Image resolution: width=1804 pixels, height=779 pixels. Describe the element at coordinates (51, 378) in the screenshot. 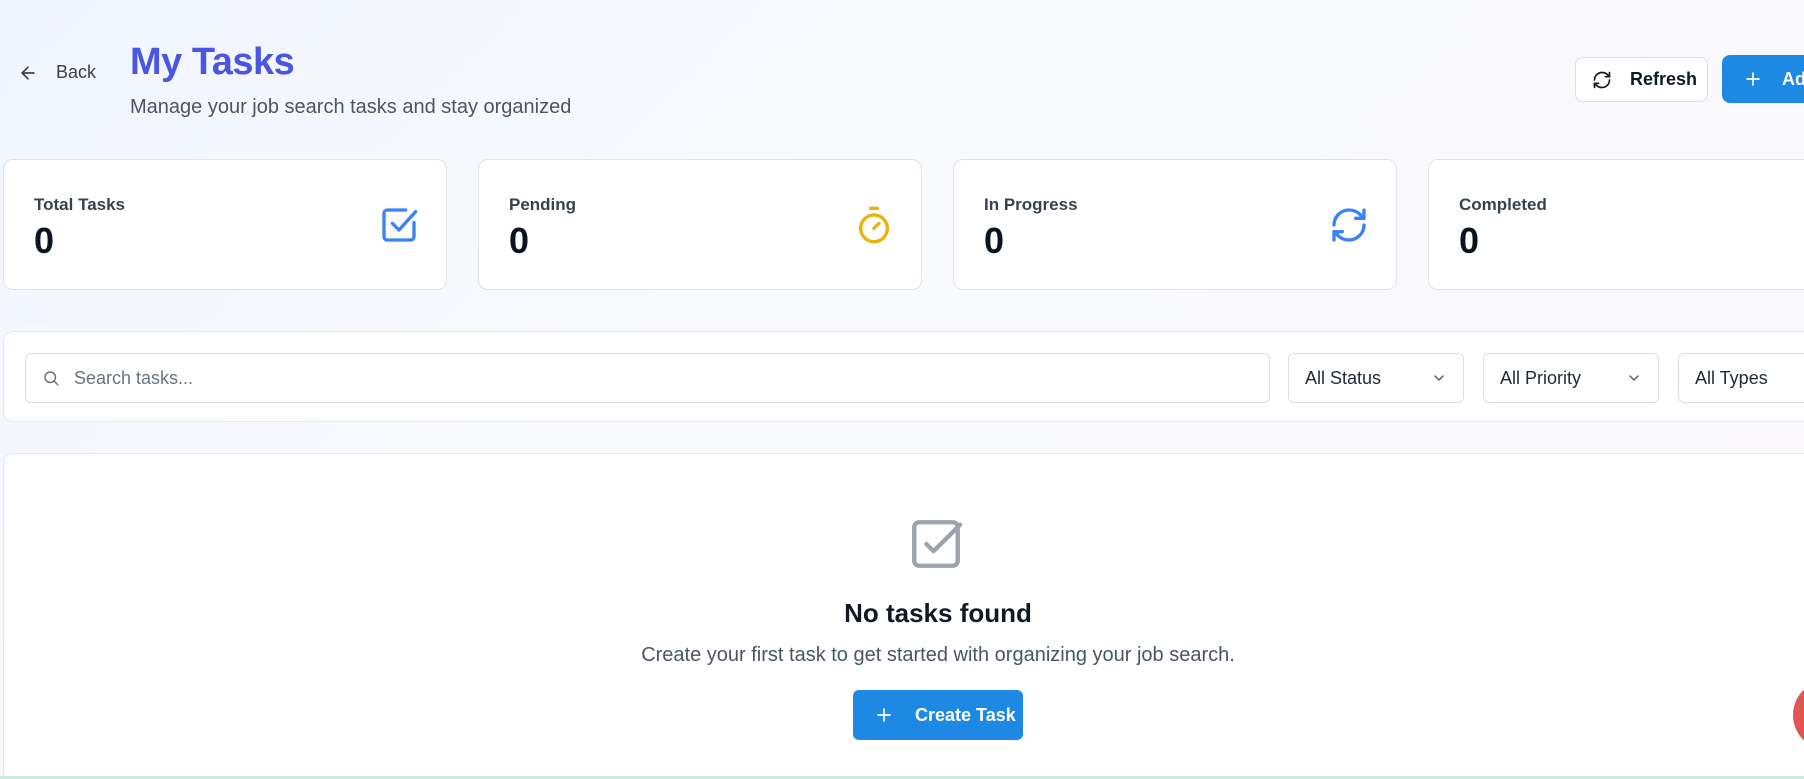

I see `search-icon` at that location.